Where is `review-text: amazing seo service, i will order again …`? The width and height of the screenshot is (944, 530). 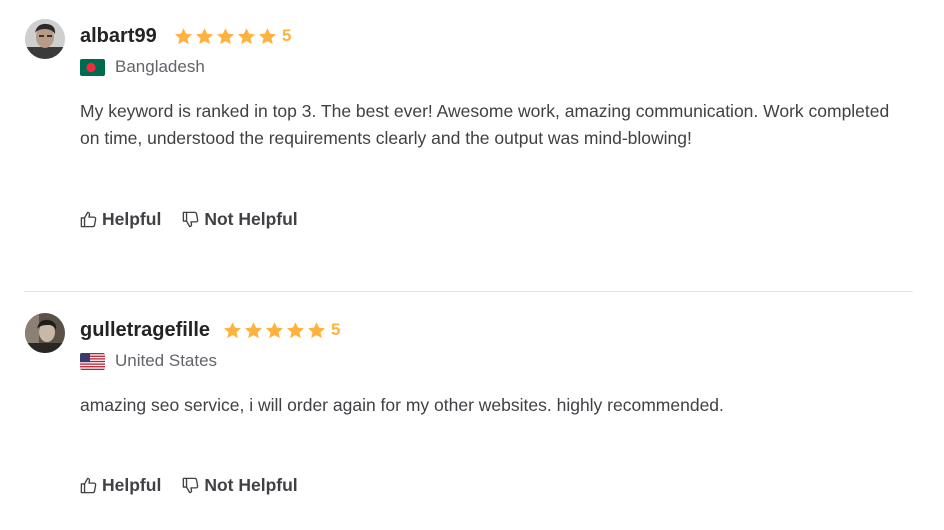 review-text: amazing seo service, i will order again … is located at coordinates (402, 405).